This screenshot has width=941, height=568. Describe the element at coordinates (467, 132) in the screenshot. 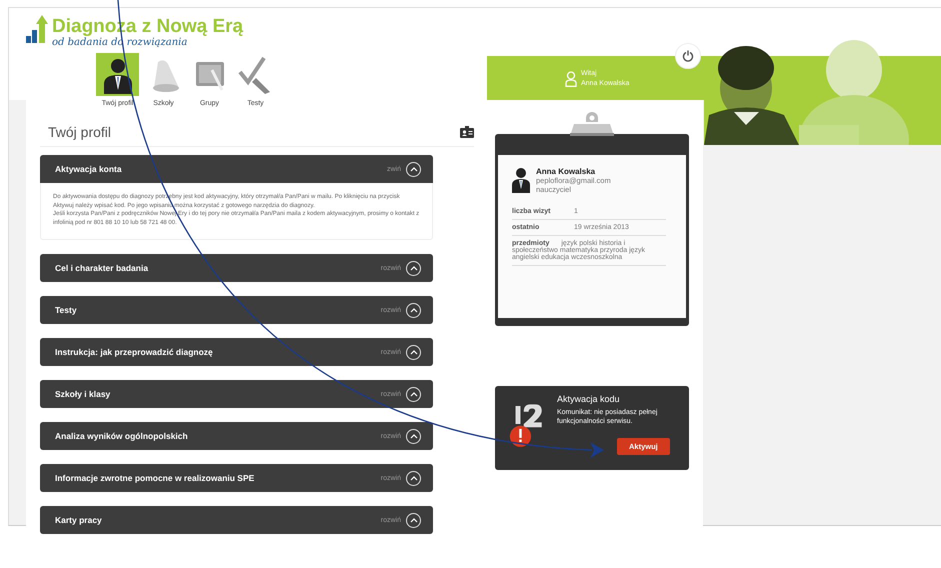

I see `id-card-icon` at that location.